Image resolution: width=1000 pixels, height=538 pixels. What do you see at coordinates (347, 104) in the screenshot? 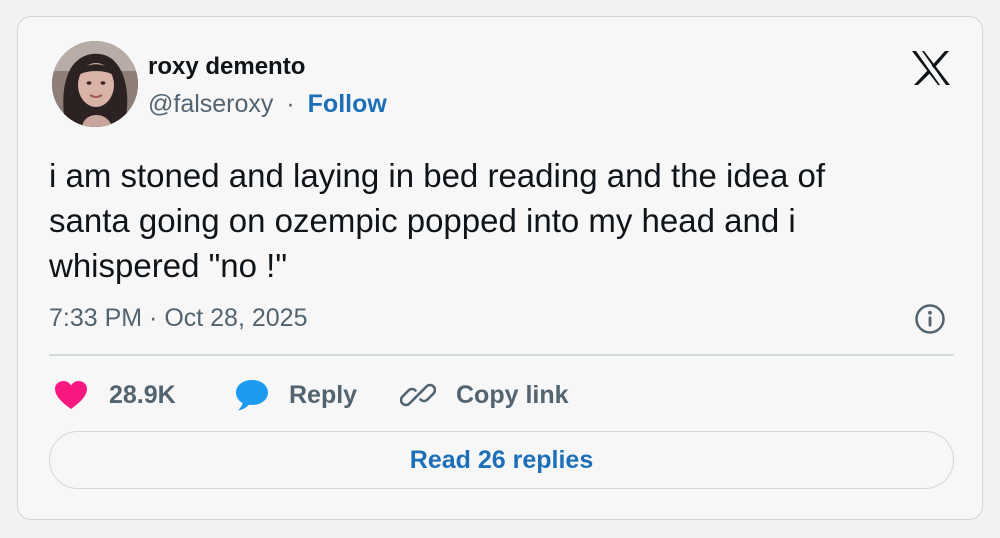
I see `follow-button: Follow` at bounding box center [347, 104].